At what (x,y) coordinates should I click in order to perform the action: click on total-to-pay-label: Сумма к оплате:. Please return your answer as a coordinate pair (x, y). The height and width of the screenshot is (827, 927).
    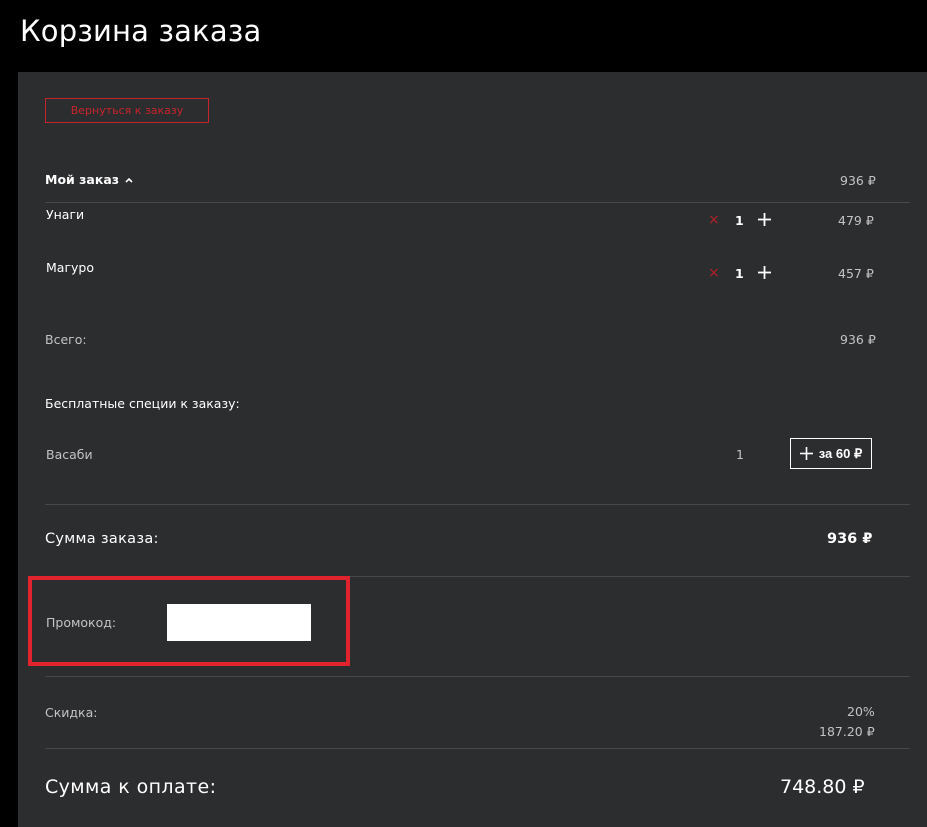
    Looking at the image, I should click on (131, 787).